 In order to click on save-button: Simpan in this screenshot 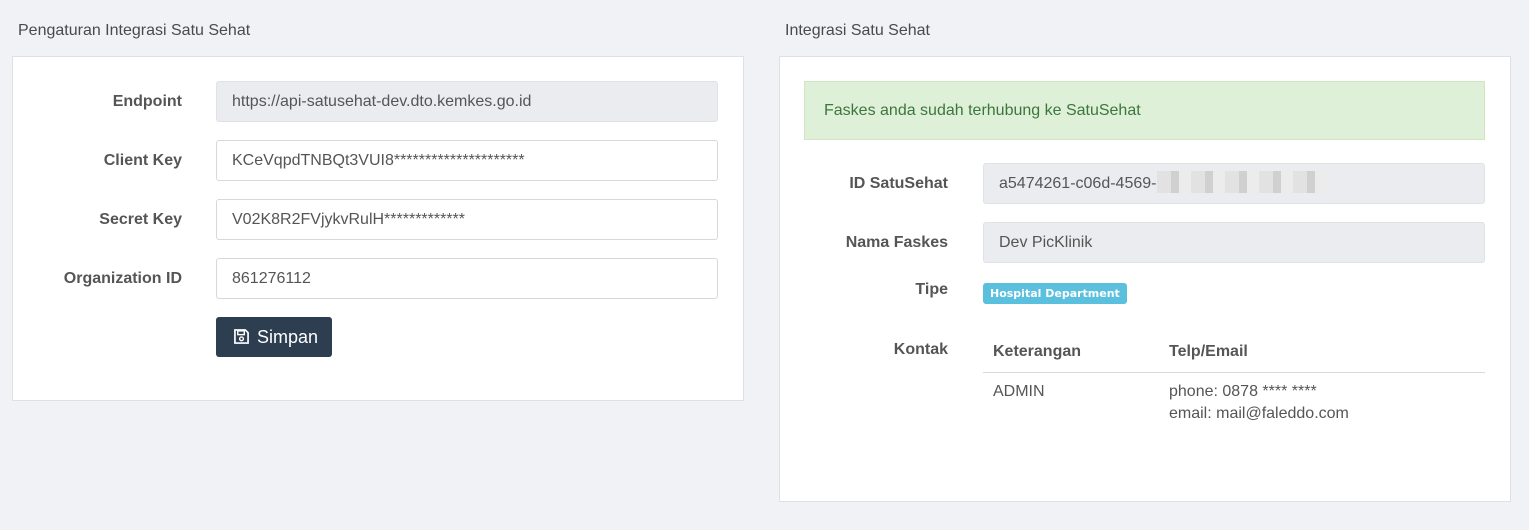, I will do `click(274, 337)`.